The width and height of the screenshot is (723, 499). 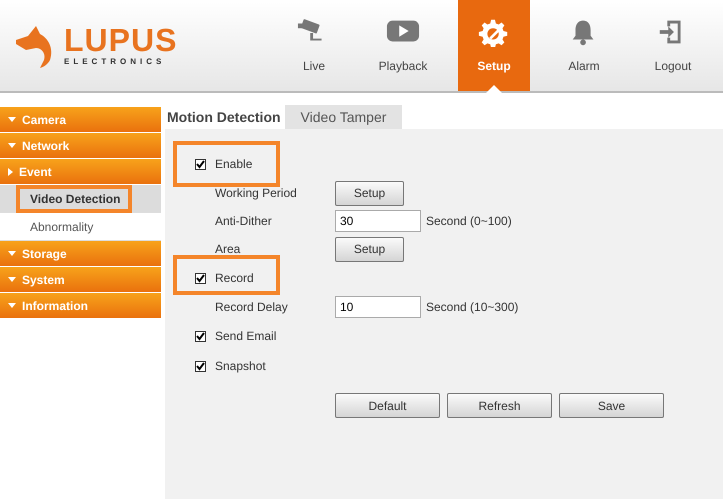 What do you see at coordinates (256, 193) in the screenshot?
I see `field-label: Working Period` at bounding box center [256, 193].